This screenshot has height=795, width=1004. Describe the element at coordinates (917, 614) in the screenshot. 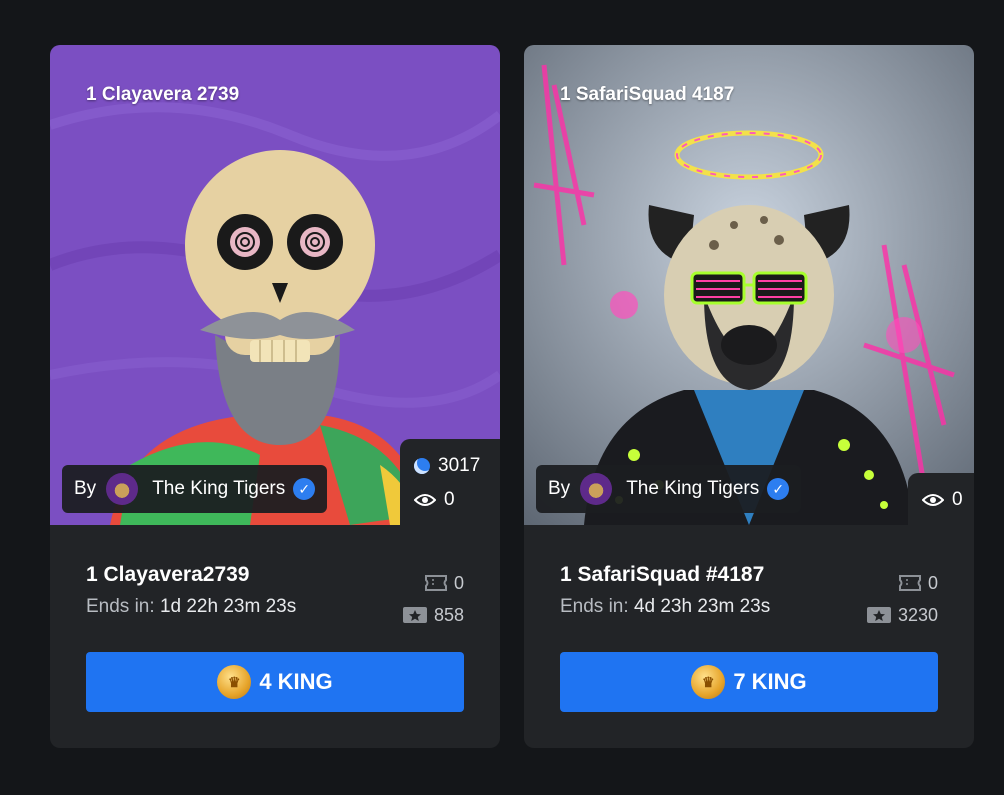

I see `rating-count: 3230` at that location.